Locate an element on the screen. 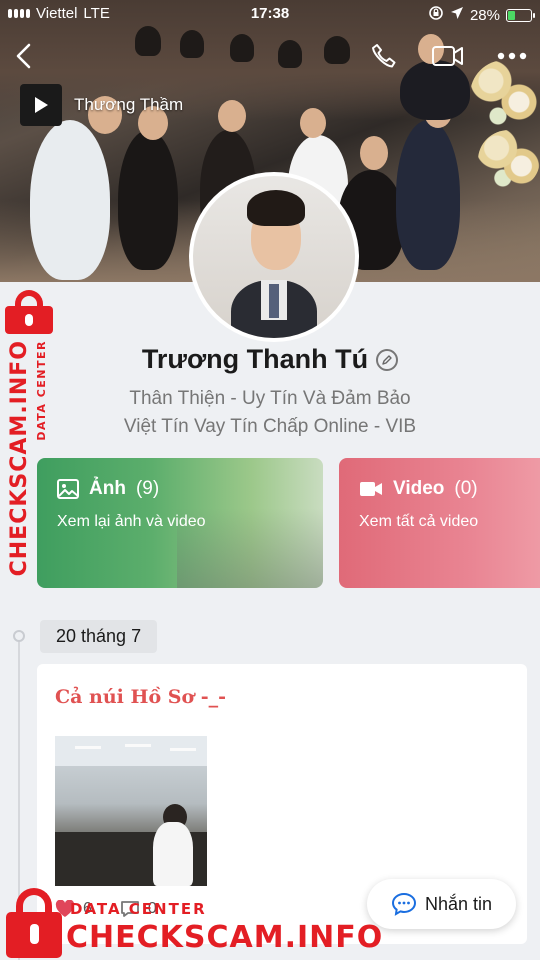 Image resolution: width=540 pixels, height=960 pixels. photo-icon is located at coordinates (68, 489).